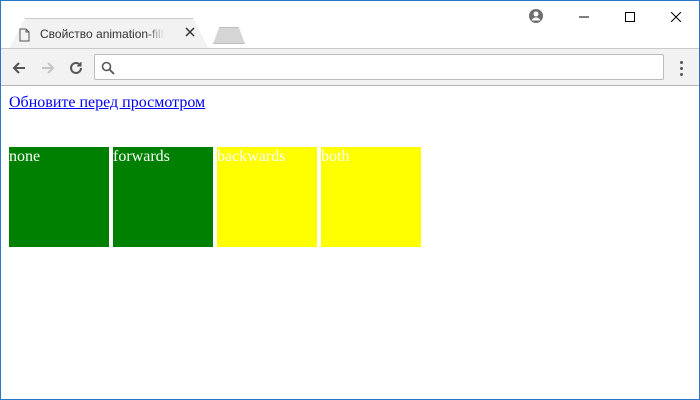 The height and width of the screenshot is (400, 700). I want to click on reload-icon, so click(76, 67).